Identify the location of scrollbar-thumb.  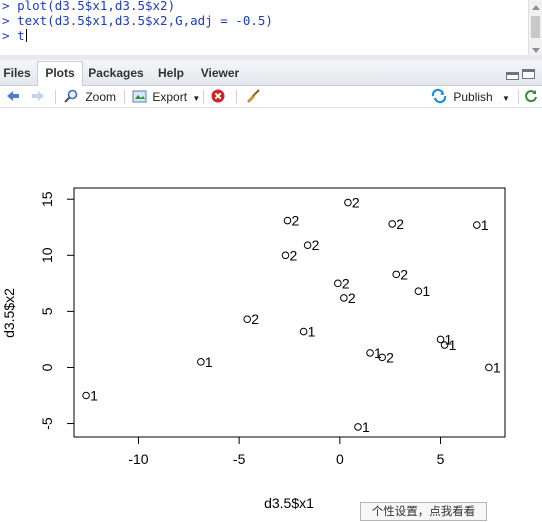
(535, 27).